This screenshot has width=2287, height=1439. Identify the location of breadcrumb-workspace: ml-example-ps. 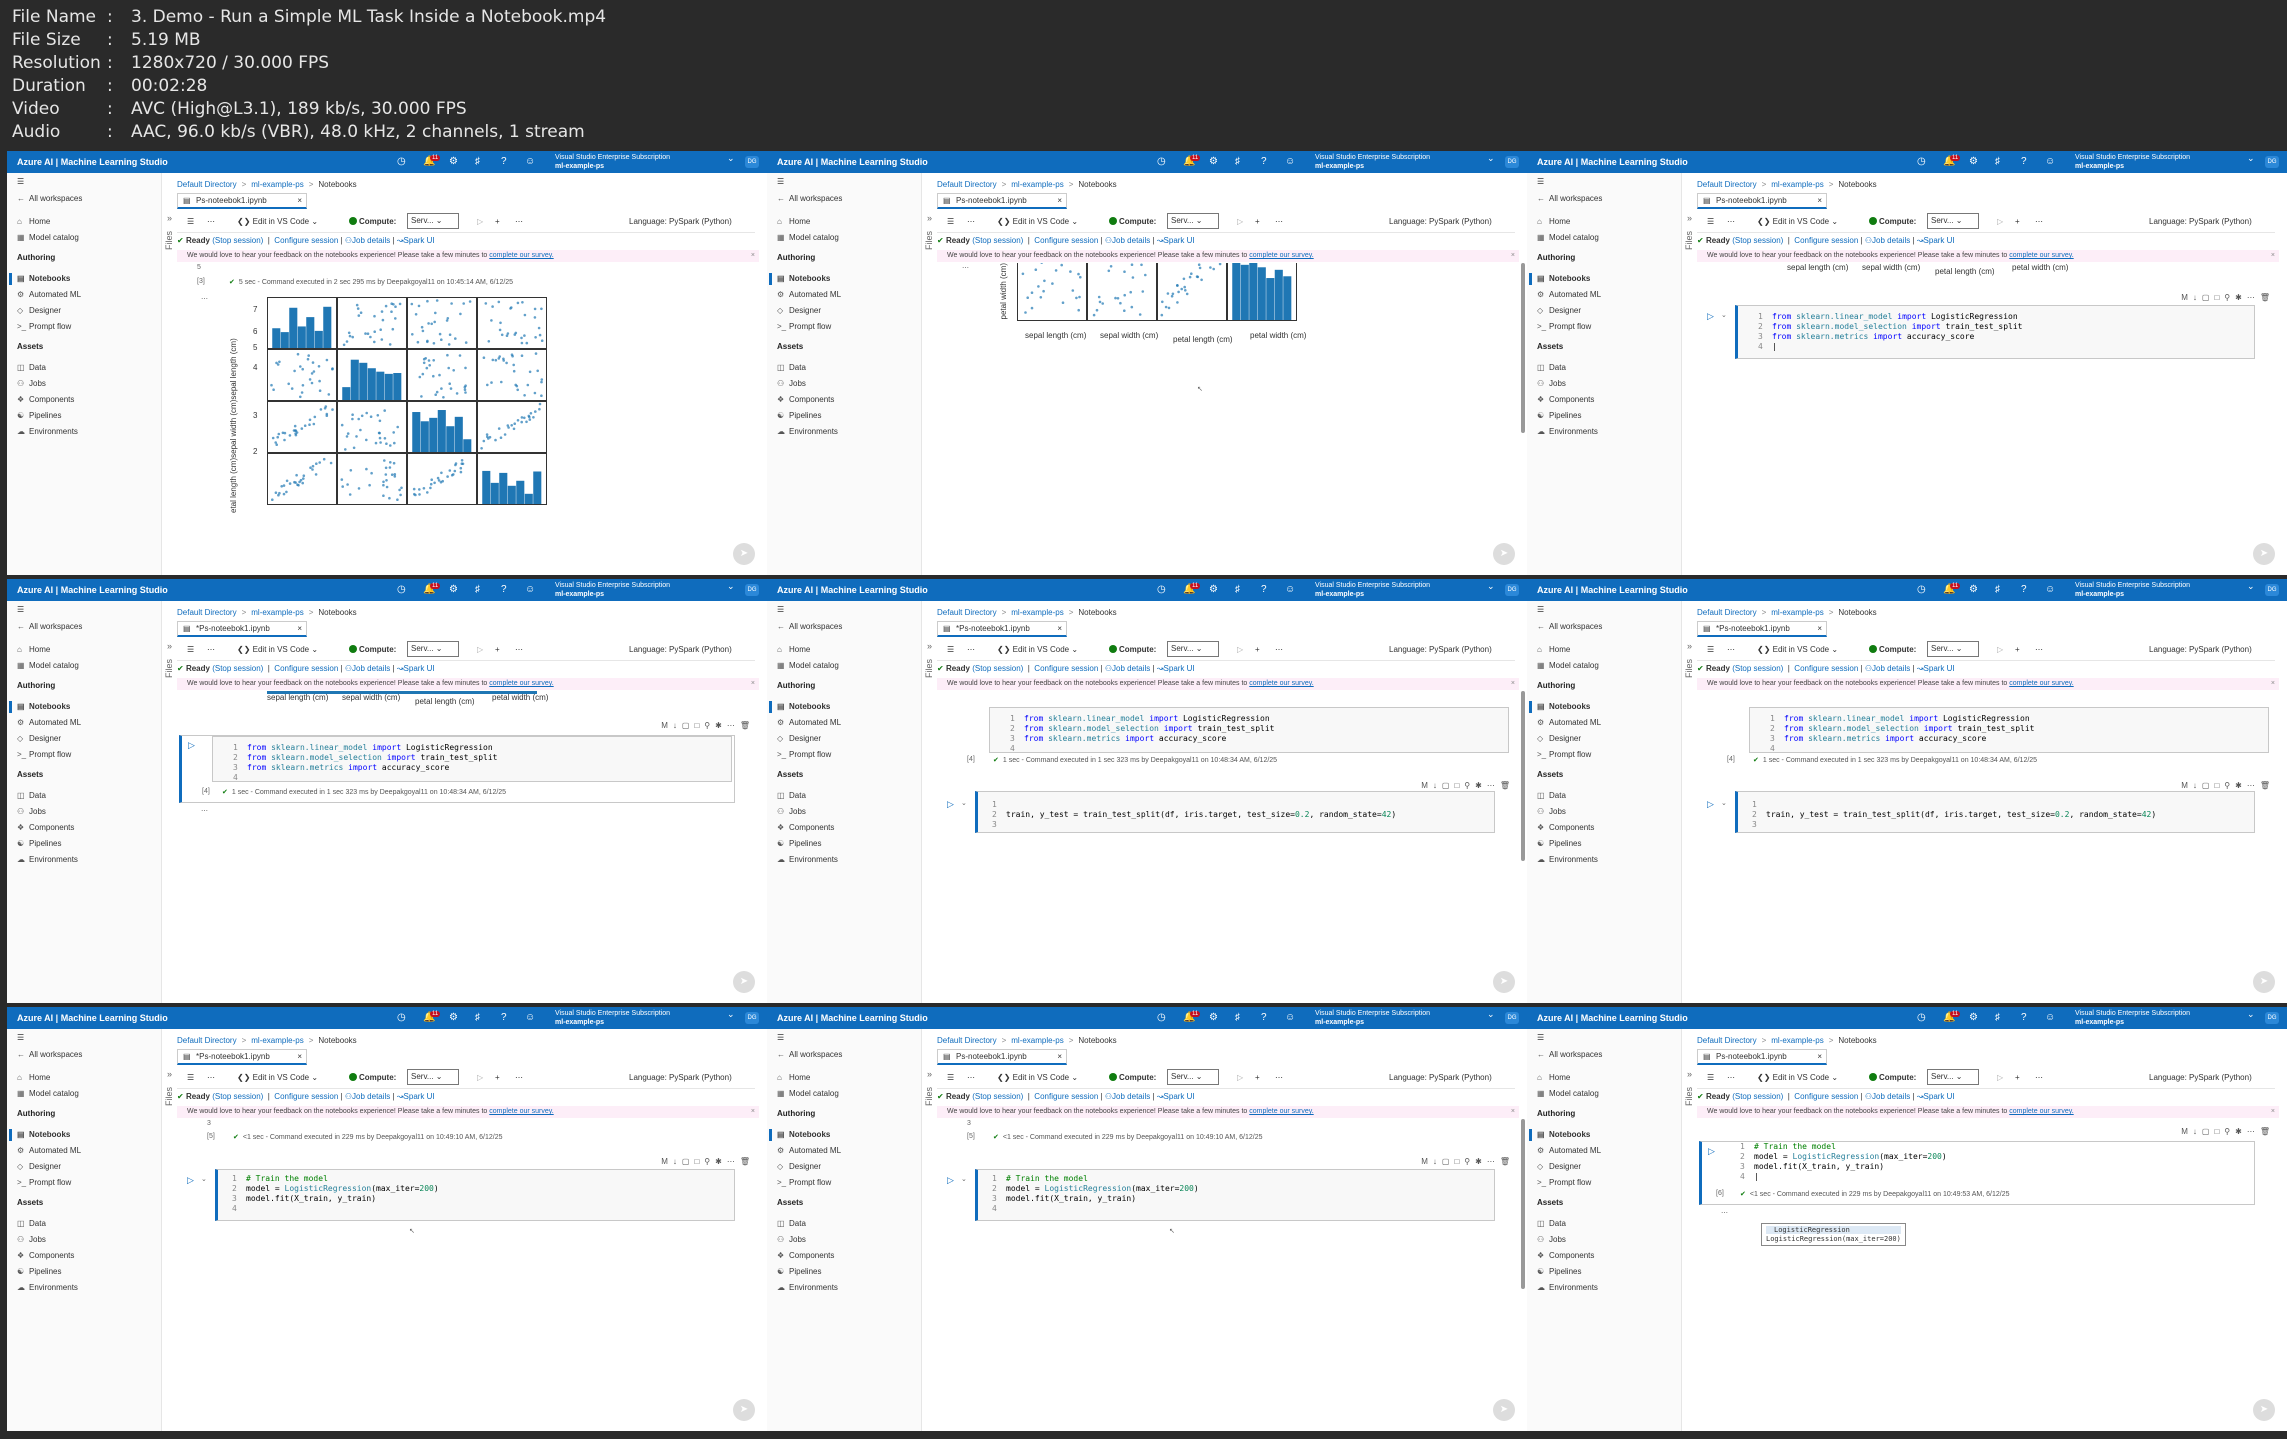
(1037, 612).